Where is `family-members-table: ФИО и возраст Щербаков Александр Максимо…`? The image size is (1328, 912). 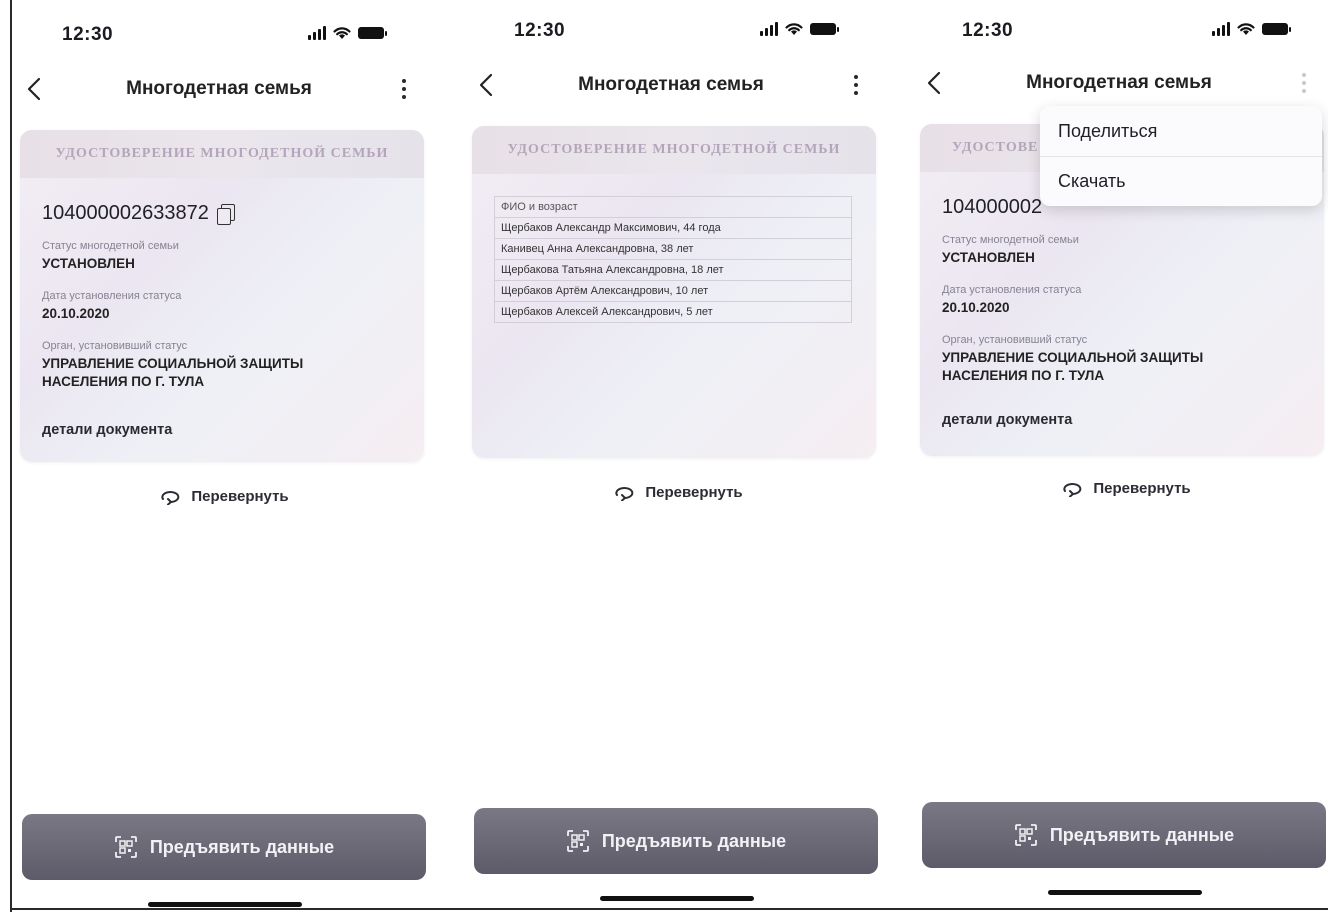
family-members-table: ФИО и возраст Щербаков Александр Максимо… is located at coordinates (673, 259).